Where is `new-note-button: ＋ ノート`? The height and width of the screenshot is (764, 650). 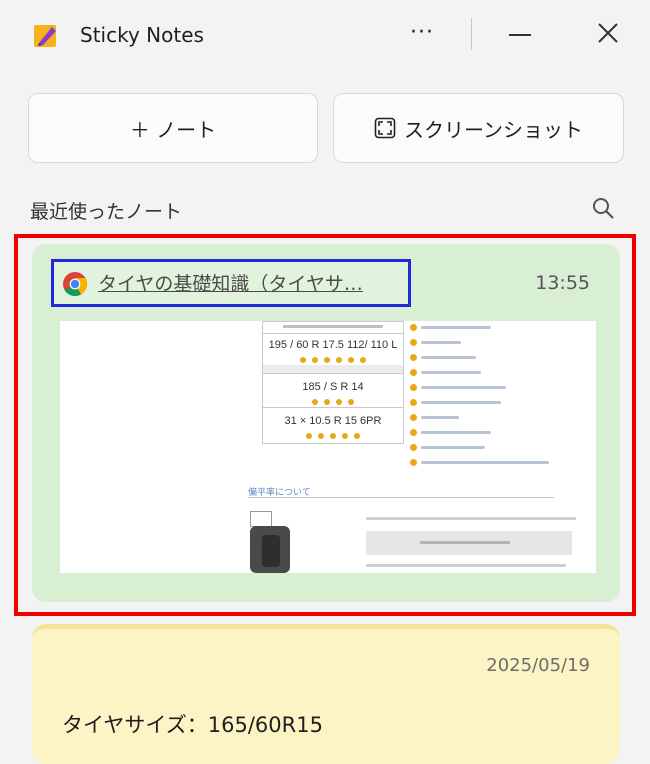 new-note-button: ＋ ノート is located at coordinates (173, 128).